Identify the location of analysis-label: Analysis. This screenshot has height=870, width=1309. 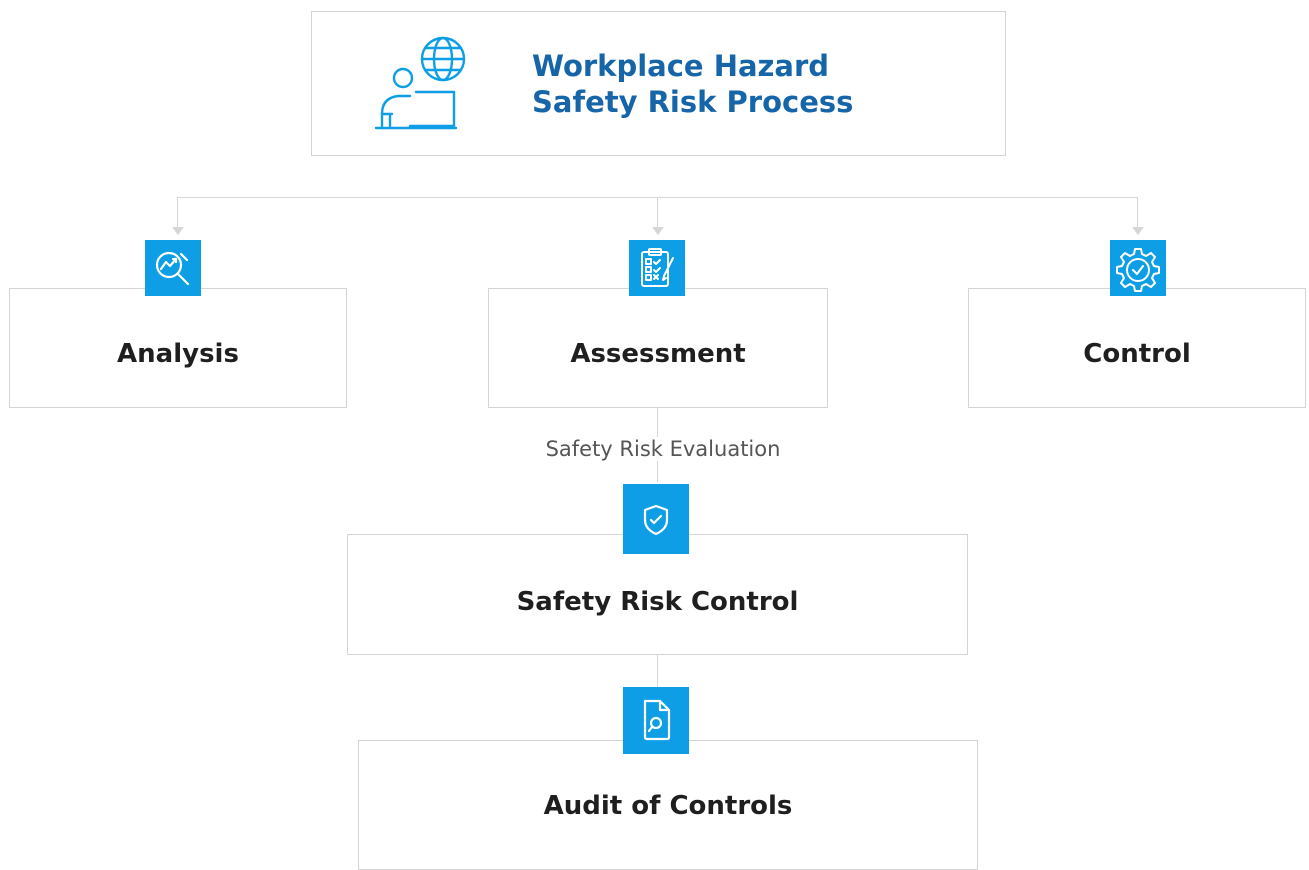
(178, 354).